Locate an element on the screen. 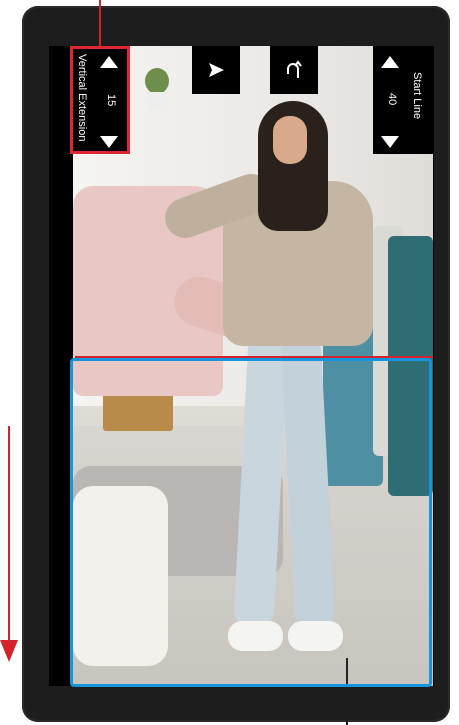 This screenshot has height=725, width=459. triangle-down-icon is located at coordinates (390, 142).